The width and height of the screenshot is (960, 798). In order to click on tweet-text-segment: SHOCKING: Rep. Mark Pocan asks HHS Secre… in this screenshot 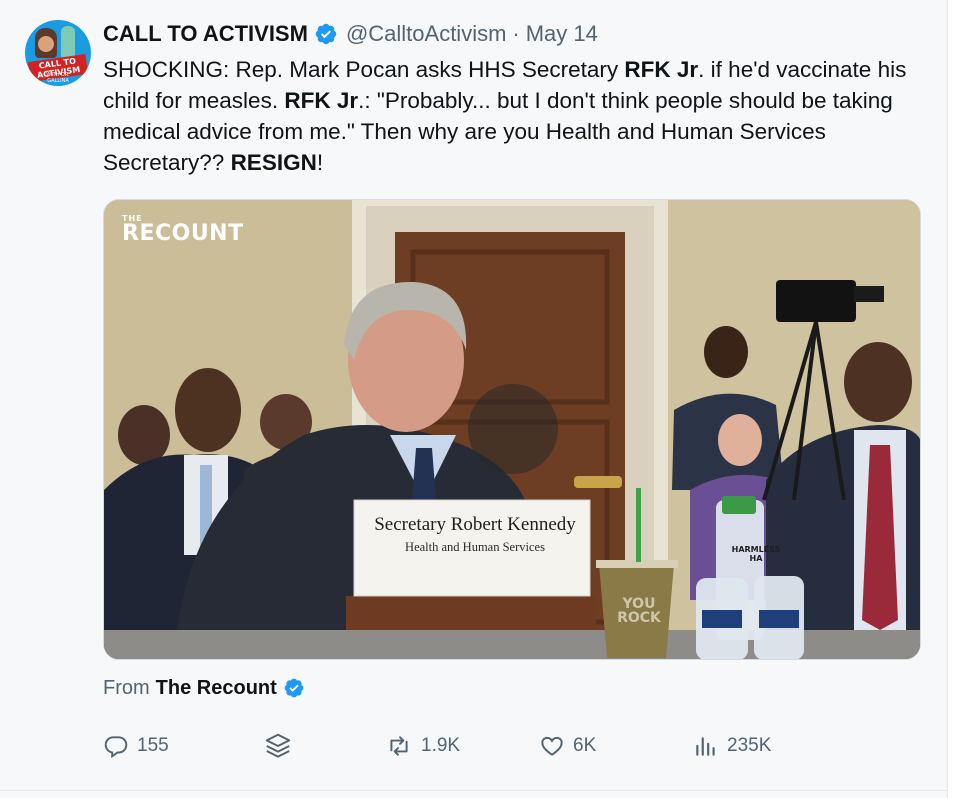, I will do `click(364, 69)`.